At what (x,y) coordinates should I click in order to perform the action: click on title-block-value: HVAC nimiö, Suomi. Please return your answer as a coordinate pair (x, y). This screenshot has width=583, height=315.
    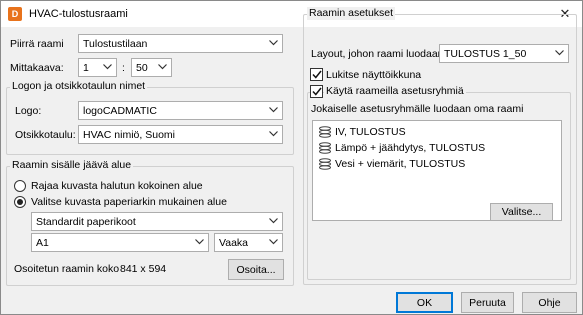
    Looking at the image, I should click on (129, 134).